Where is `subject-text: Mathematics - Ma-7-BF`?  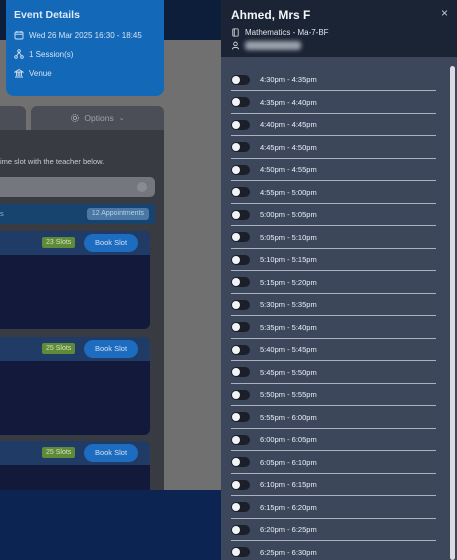 subject-text: Mathematics - Ma-7-BF is located at coordinates (287, 32).